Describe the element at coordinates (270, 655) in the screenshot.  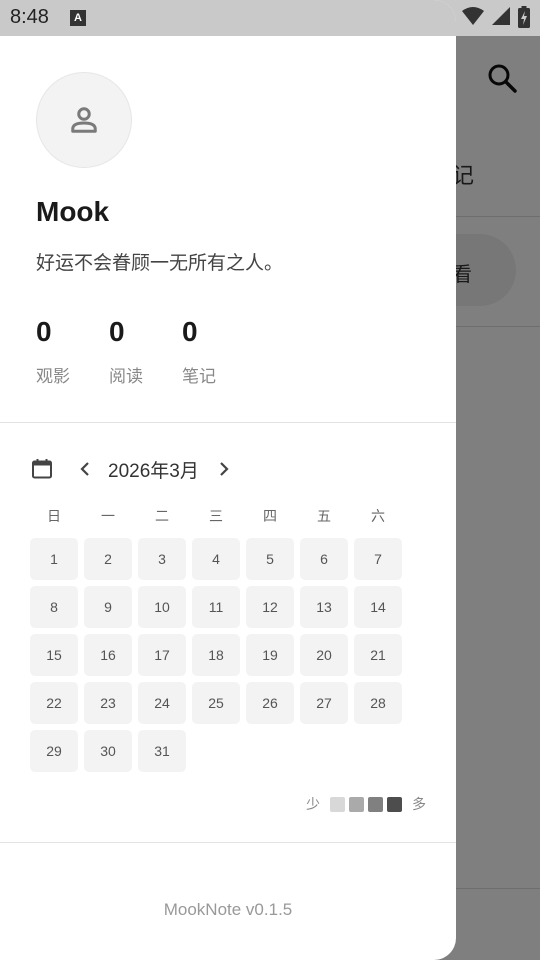
I see `calendar-day: 19` at that location.